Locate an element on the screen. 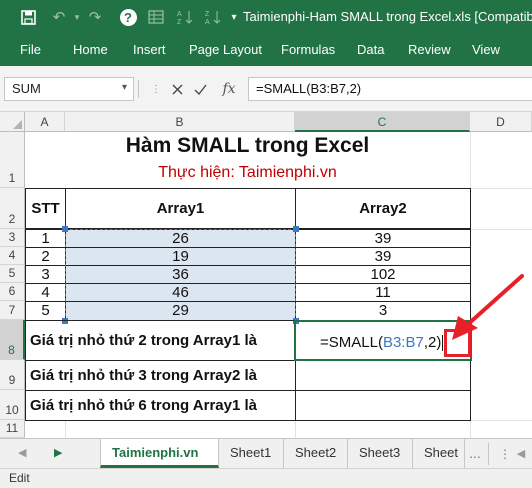  formula-bar: SUM ▾ ⋮ fx =SMALL(B3:B7,2) is located at coordinates (266, 89).